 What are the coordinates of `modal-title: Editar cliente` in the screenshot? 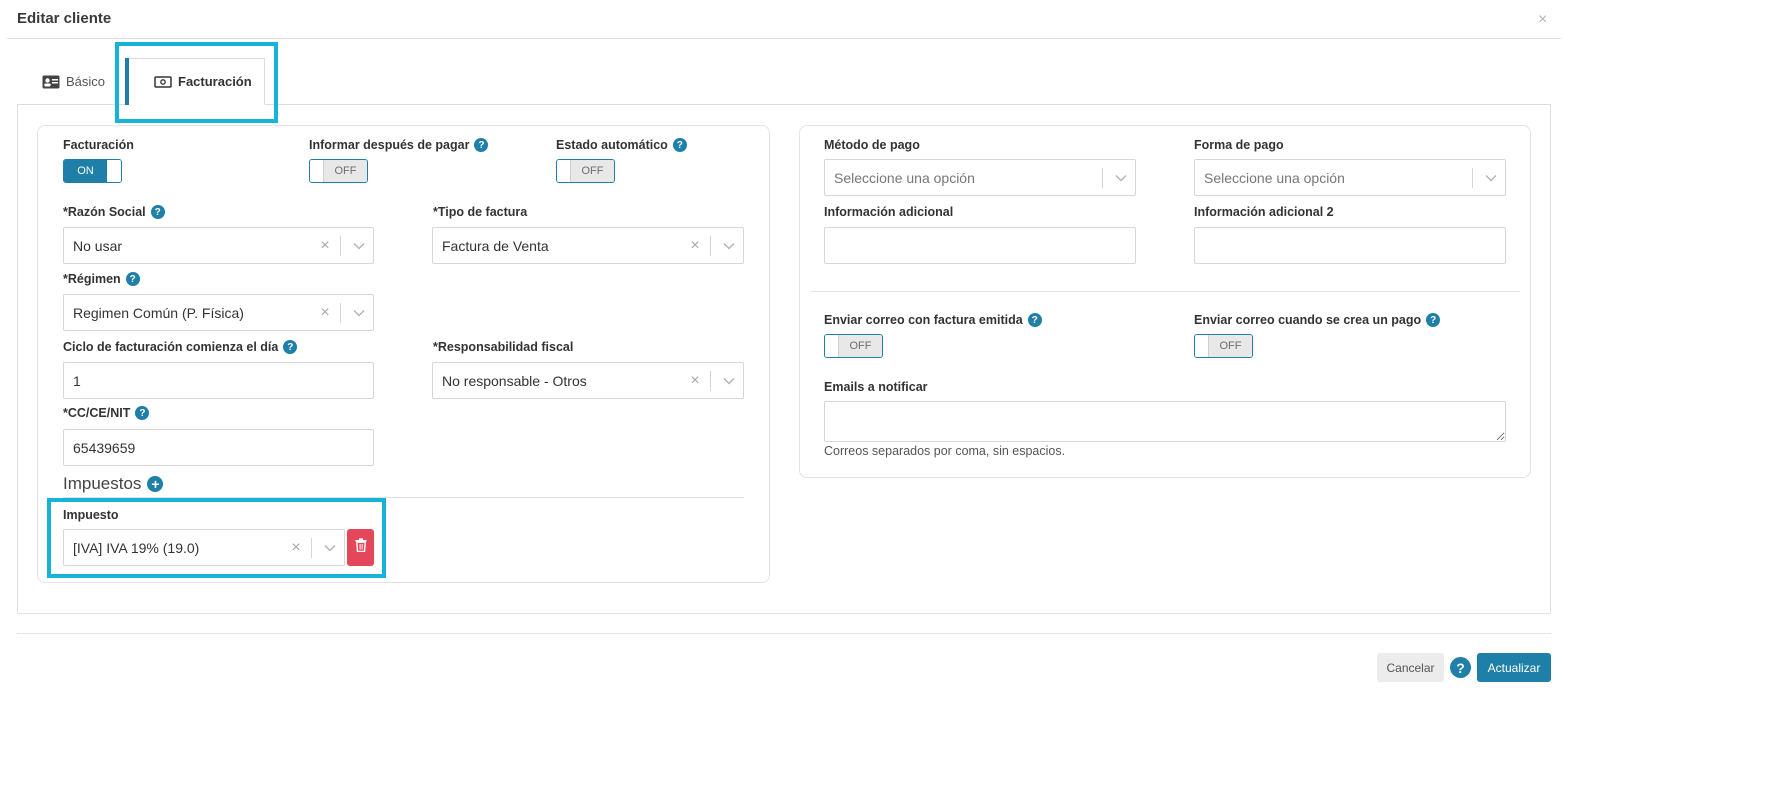 It's located at (64, 18).